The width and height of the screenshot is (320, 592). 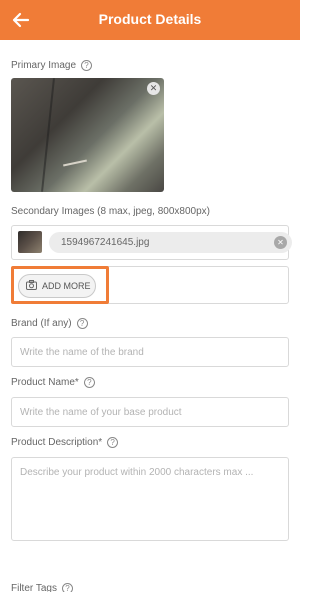 I want to click on filter-tags-label: Filter Tags ?, so click(x=42, y=587).